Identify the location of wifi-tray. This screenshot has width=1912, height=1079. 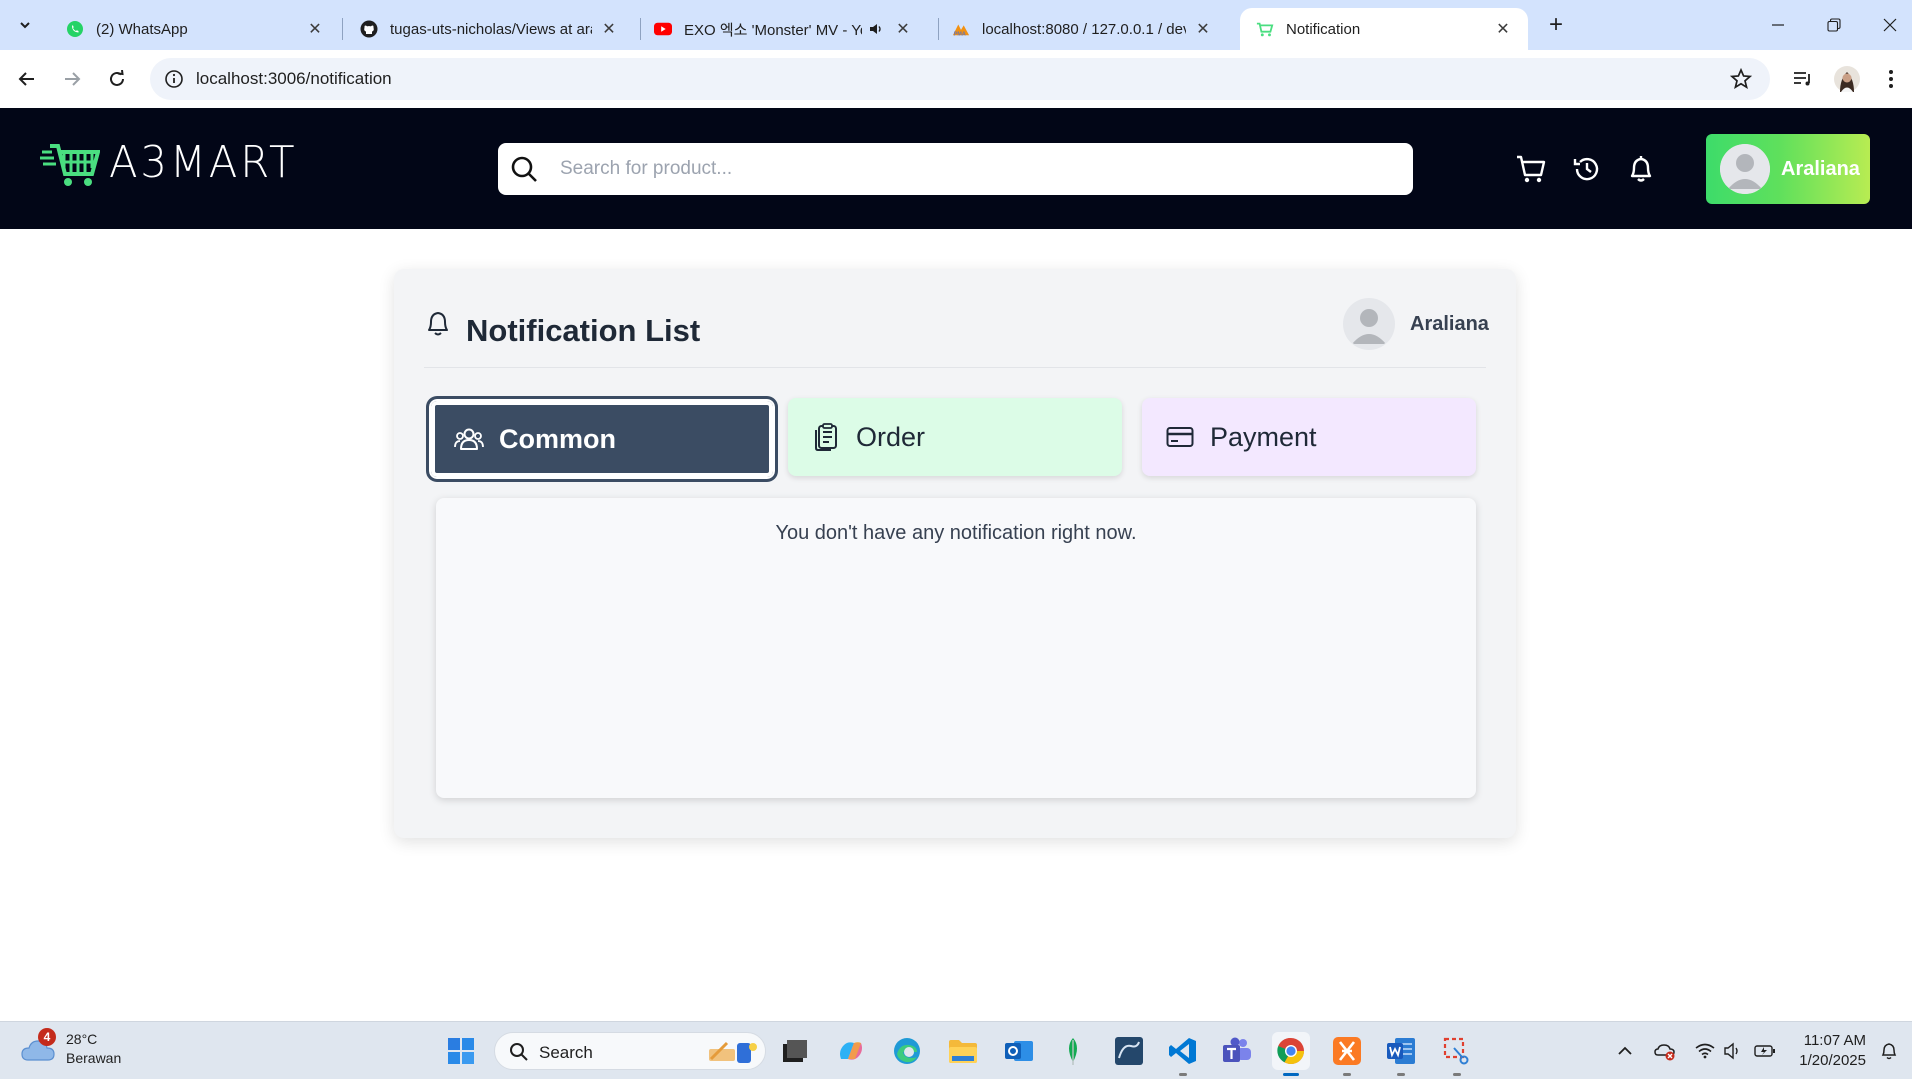
(1705, 1051).